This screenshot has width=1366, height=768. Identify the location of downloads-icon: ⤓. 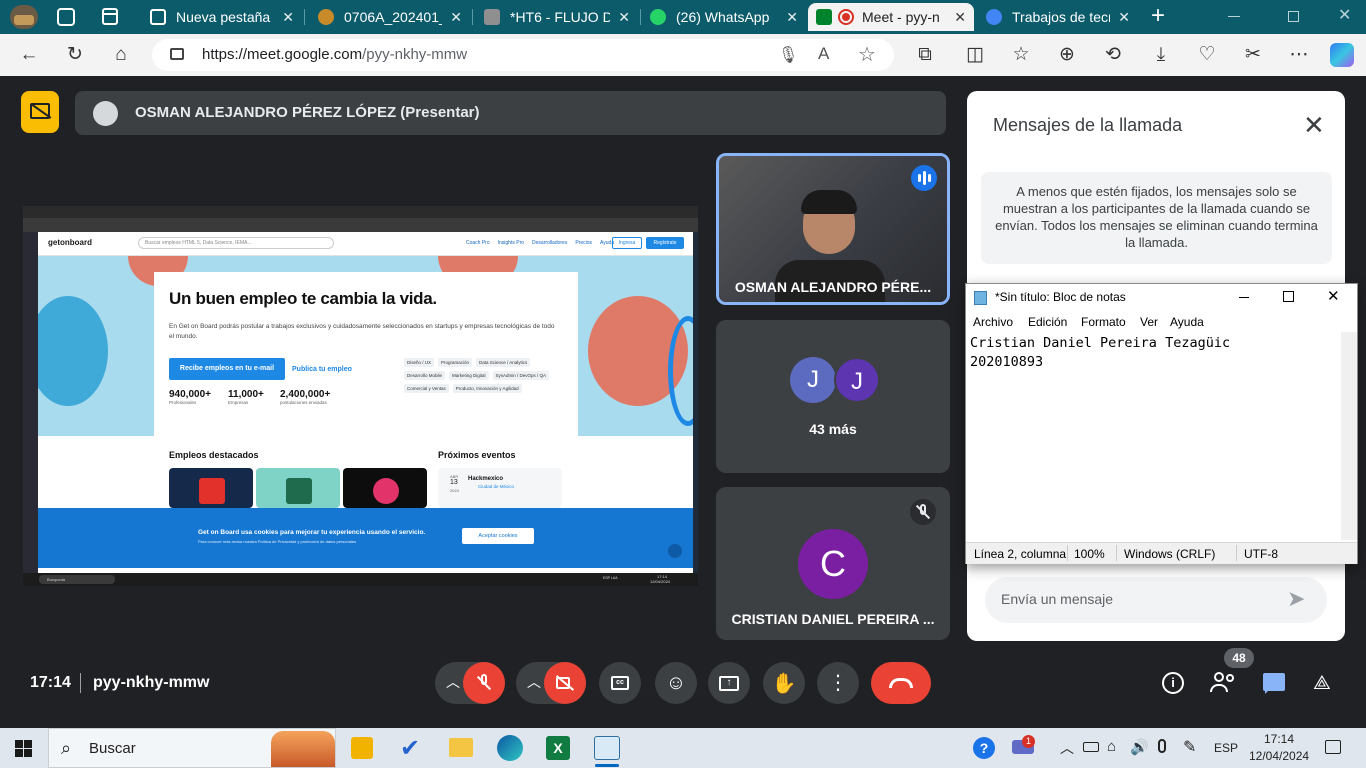
(1161, 55).